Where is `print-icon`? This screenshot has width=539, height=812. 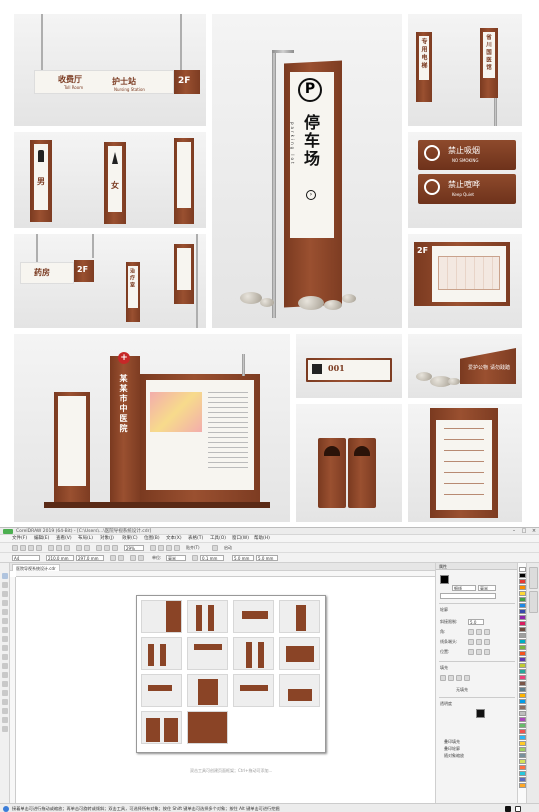
print-icon is located at coordinates (39, 548).